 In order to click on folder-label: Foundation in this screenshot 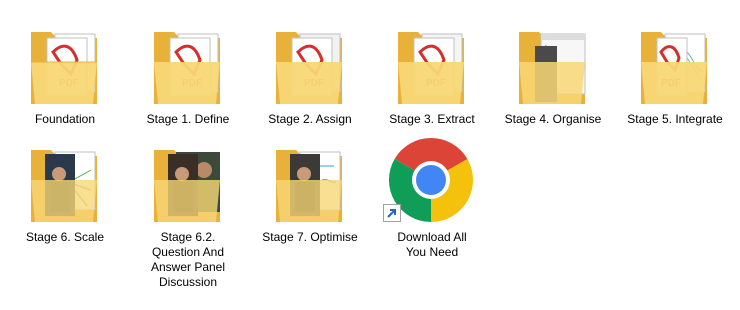, I will do `click(65, 119)`.